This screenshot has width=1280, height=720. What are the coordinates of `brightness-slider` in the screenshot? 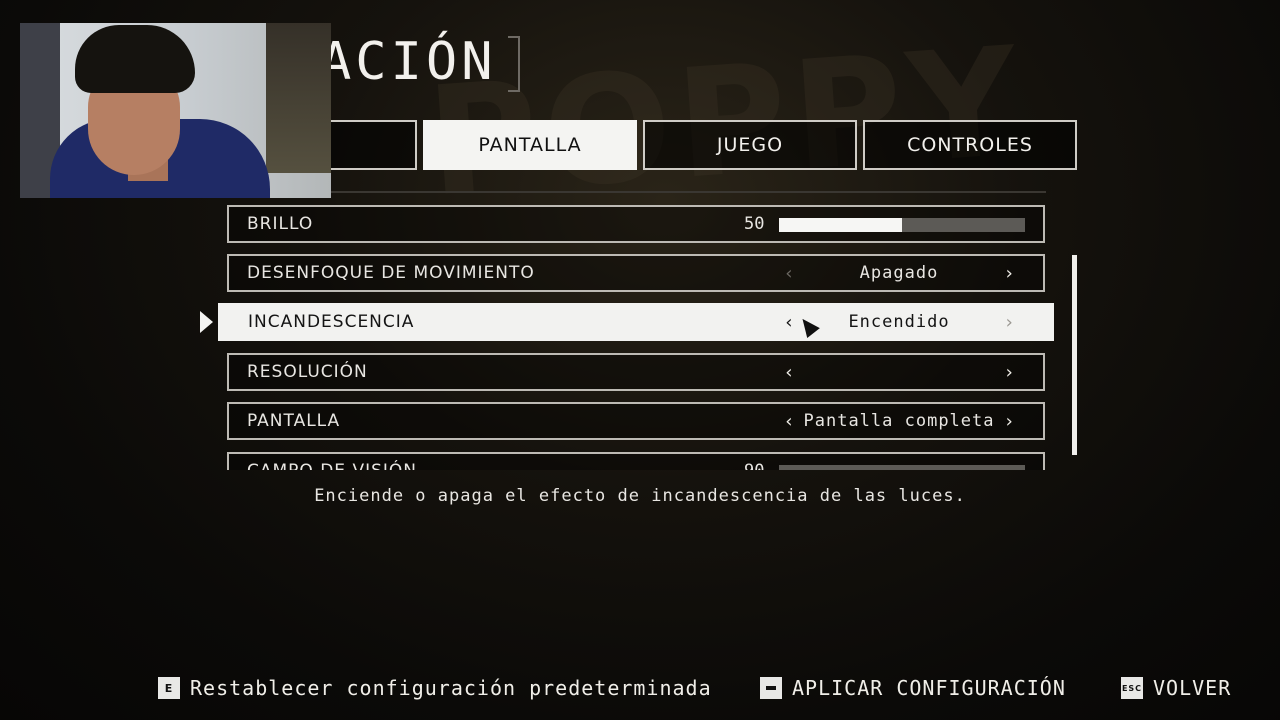 It's located at (902, 225).